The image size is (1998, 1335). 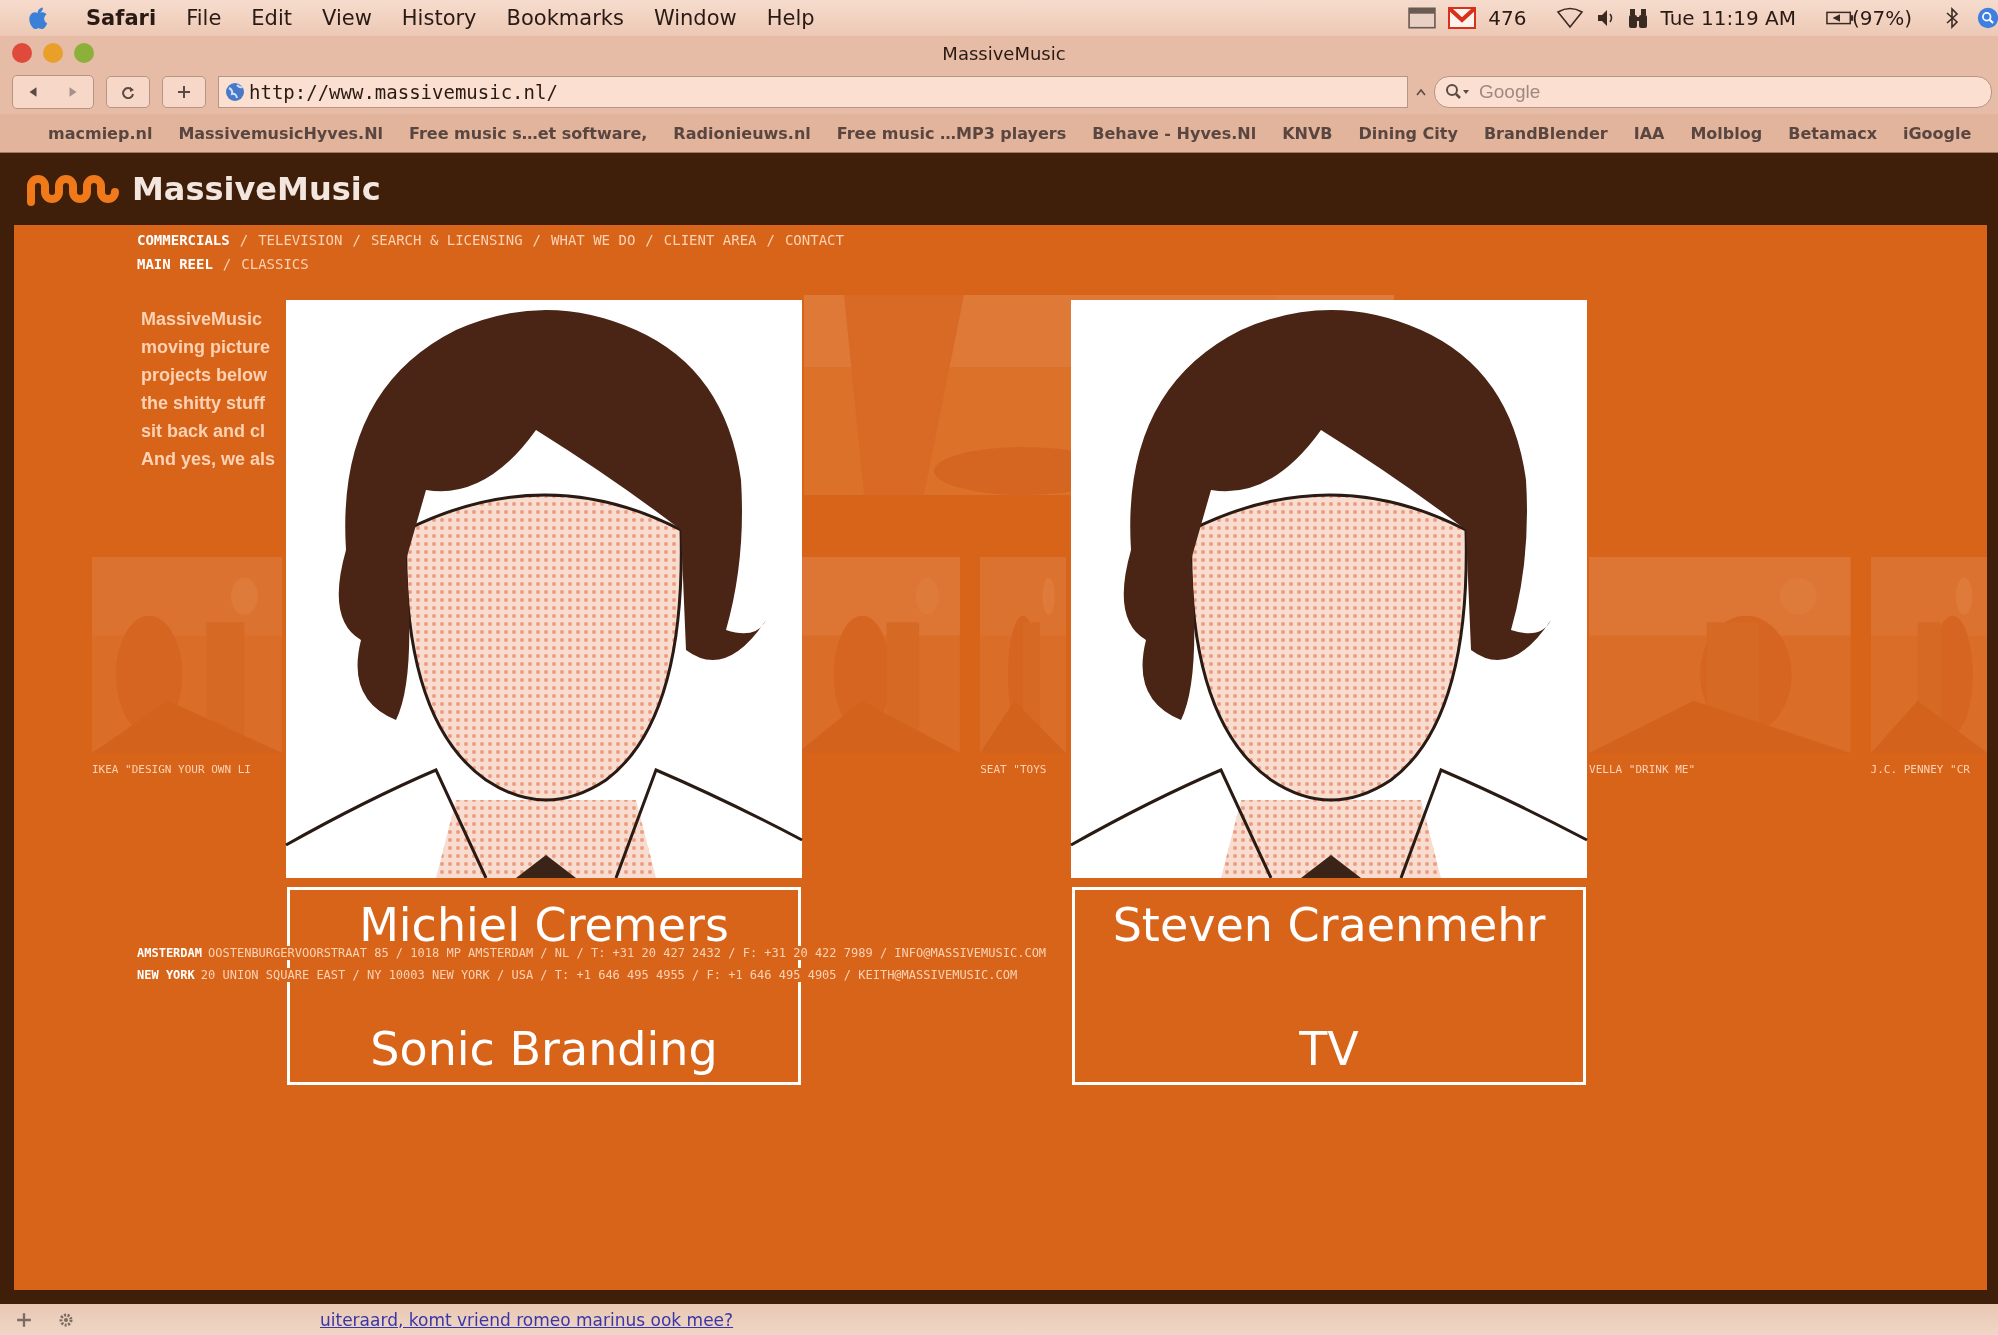 I want to click on search-field: Google, so click(x=1729, y=92).